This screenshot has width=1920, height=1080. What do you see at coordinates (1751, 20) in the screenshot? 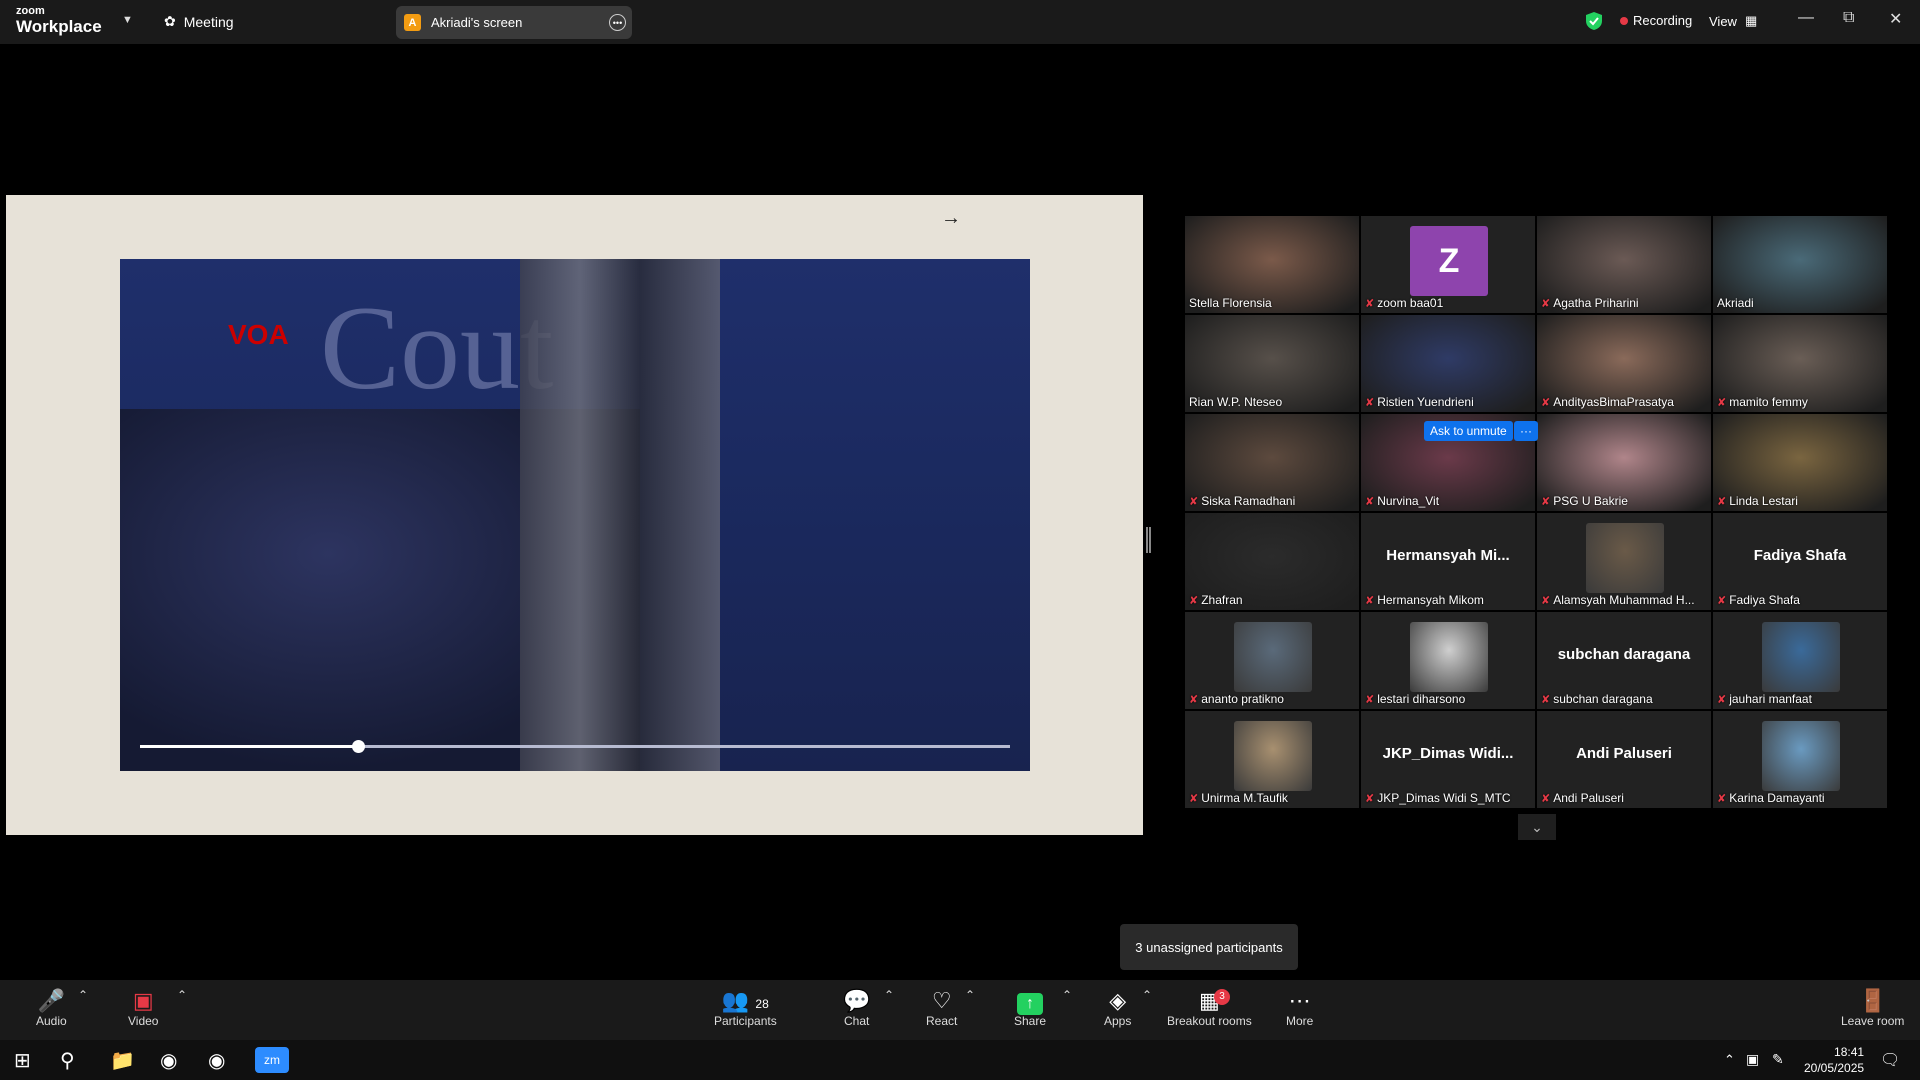
I see `grid-icon: ▦` at bounding box center [1751, 20].